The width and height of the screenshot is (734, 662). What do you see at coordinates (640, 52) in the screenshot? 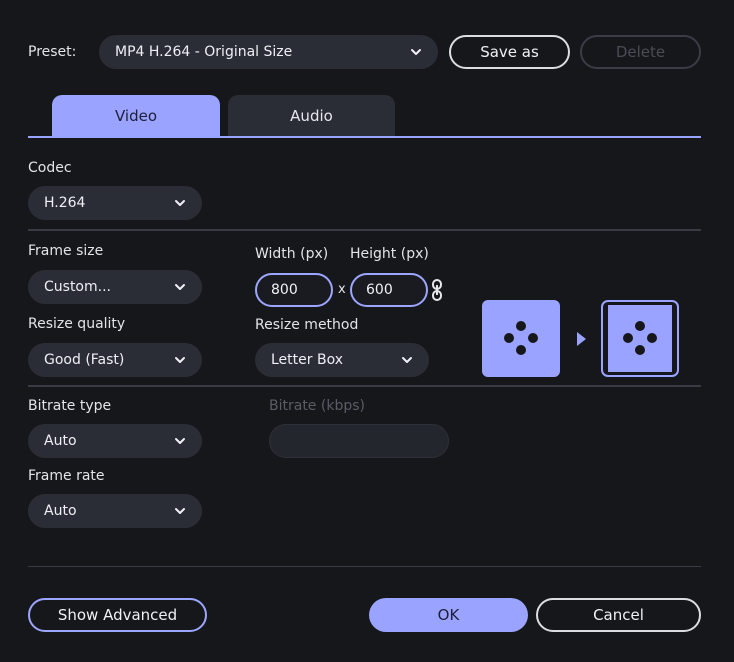
I see `delete-button: Delete` at bounding box center [640, 52].